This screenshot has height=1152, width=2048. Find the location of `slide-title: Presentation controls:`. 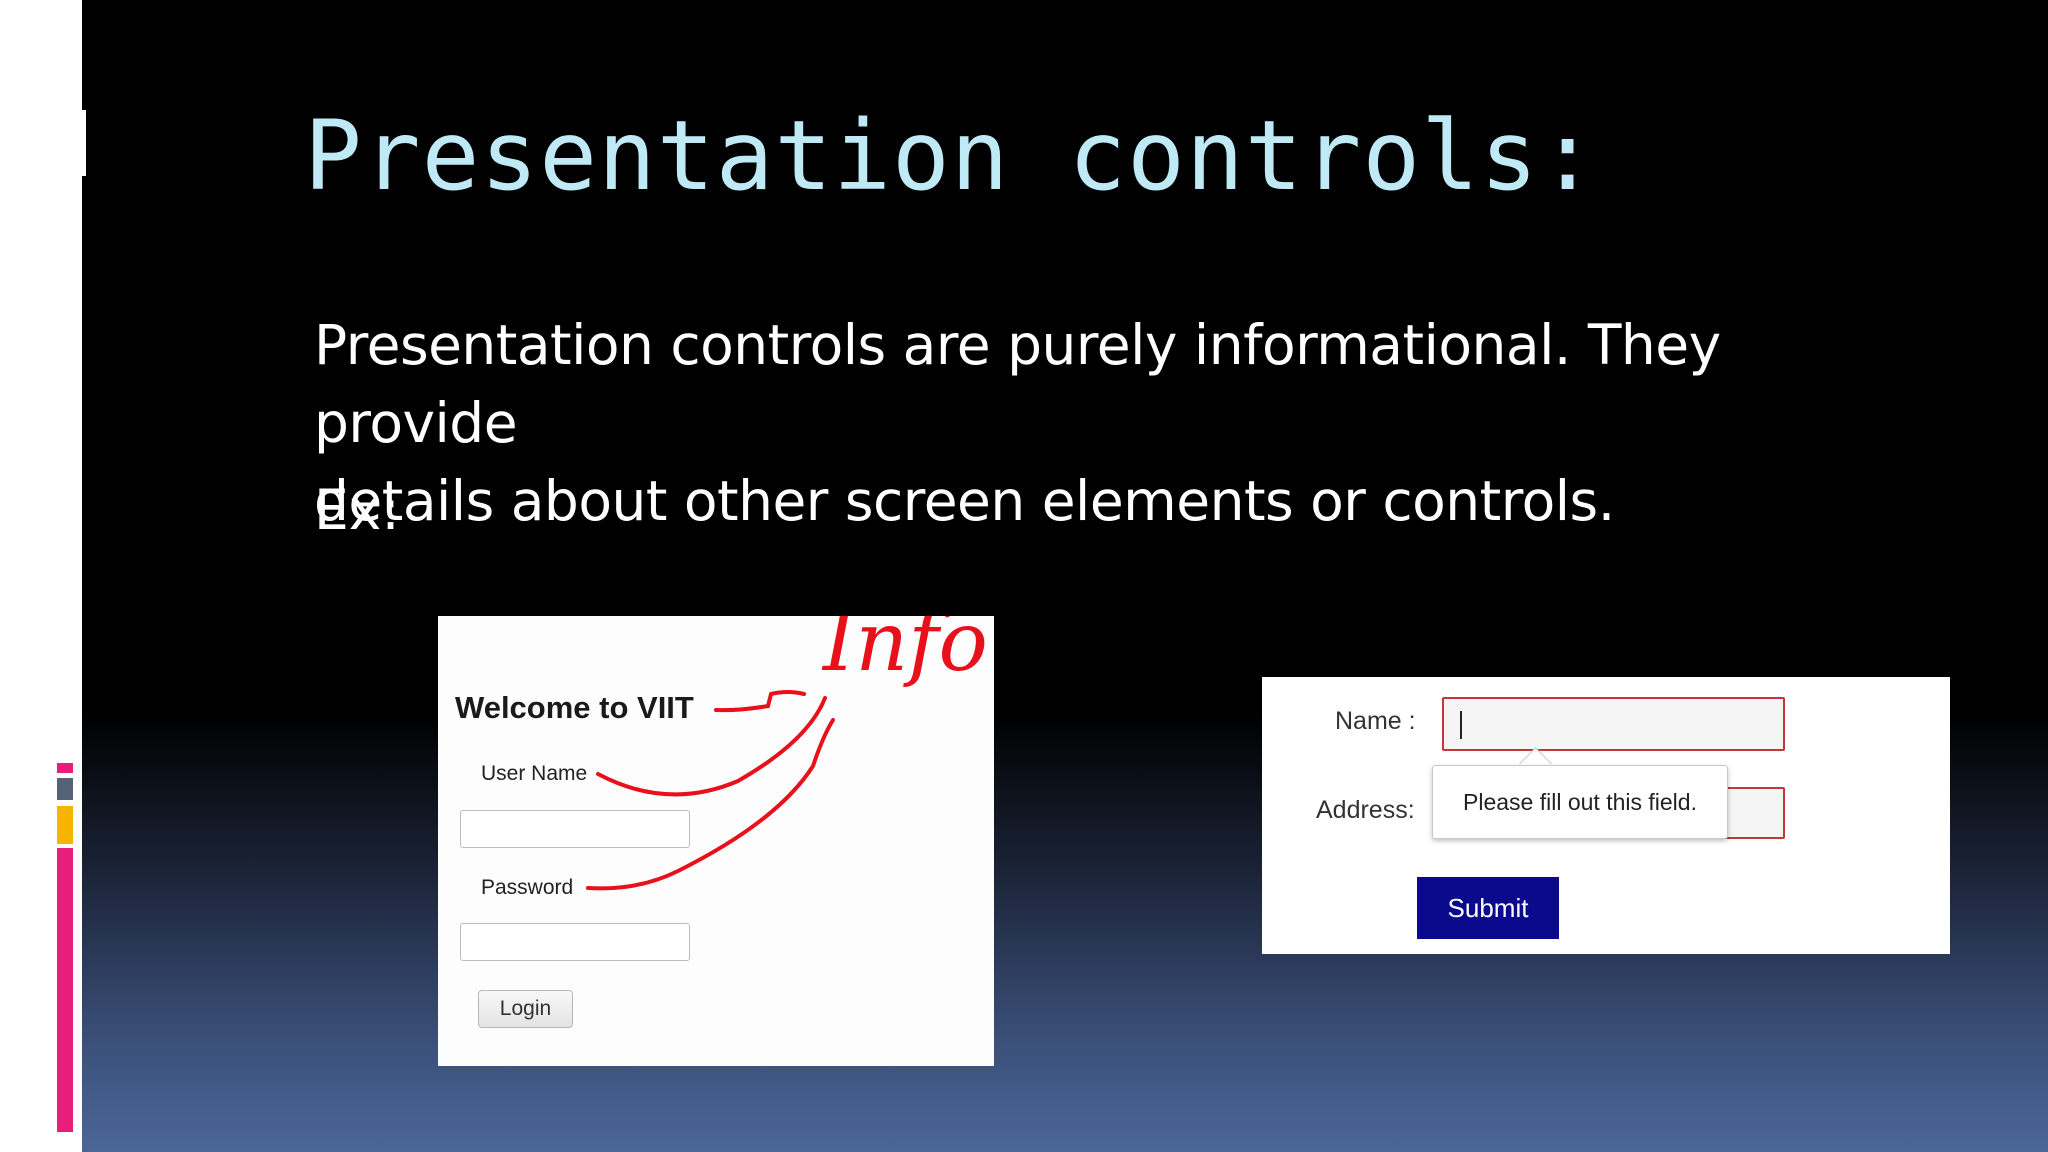

slide-title: Presentation controls: is located at coordinates (951, 156).